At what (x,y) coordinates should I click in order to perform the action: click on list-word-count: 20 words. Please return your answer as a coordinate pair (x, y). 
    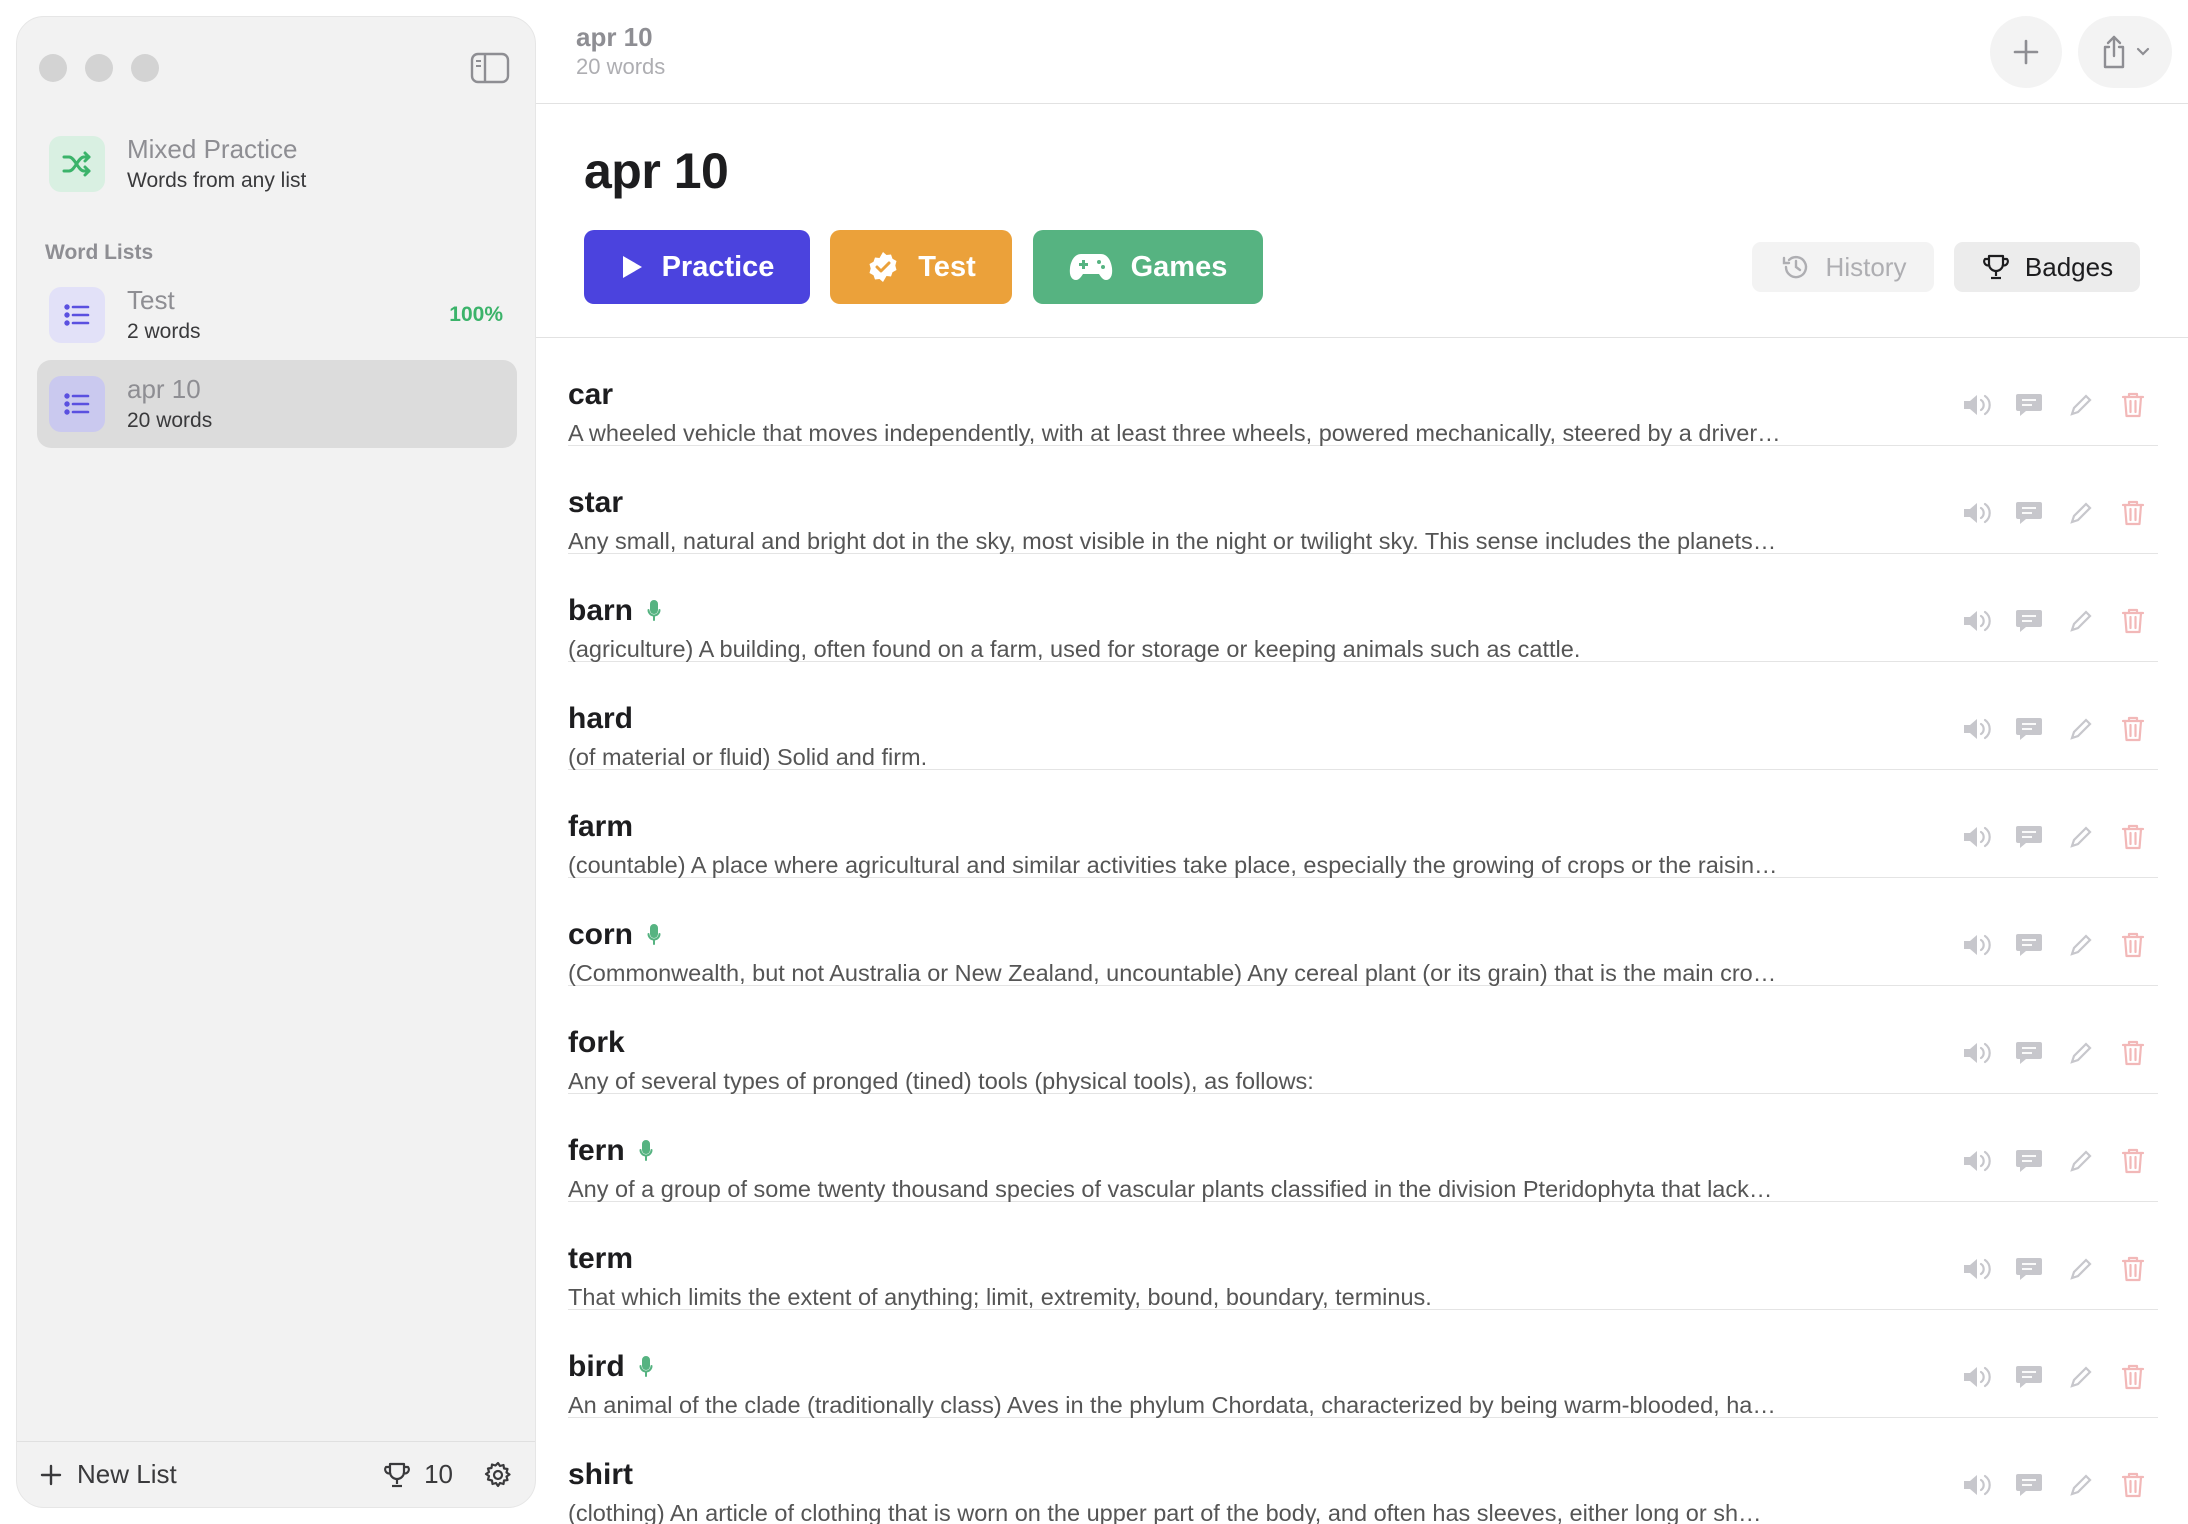
    Looking at the image, I should click on (170, 420).